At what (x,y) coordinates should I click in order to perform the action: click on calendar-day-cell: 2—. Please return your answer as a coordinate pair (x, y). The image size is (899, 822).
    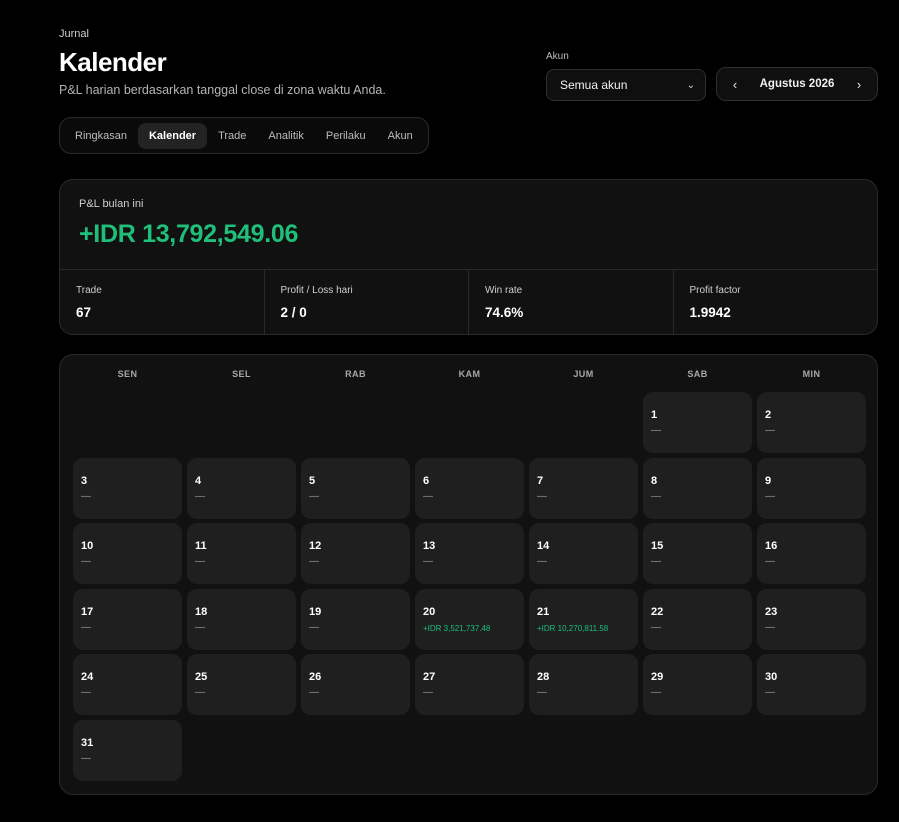
    Looking at the image, I should click on (811, 422).